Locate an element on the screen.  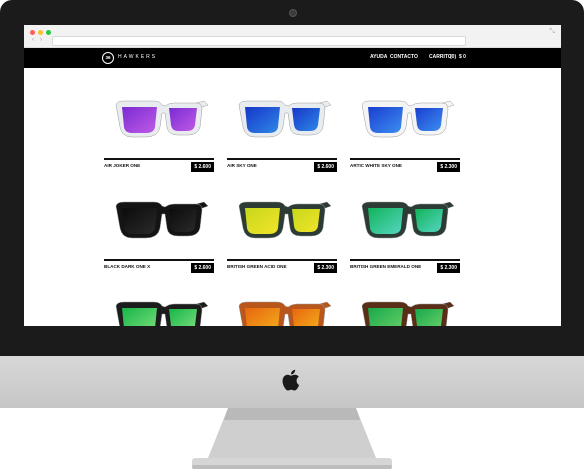
maximize-window-button is located at coordinates (48, 32).